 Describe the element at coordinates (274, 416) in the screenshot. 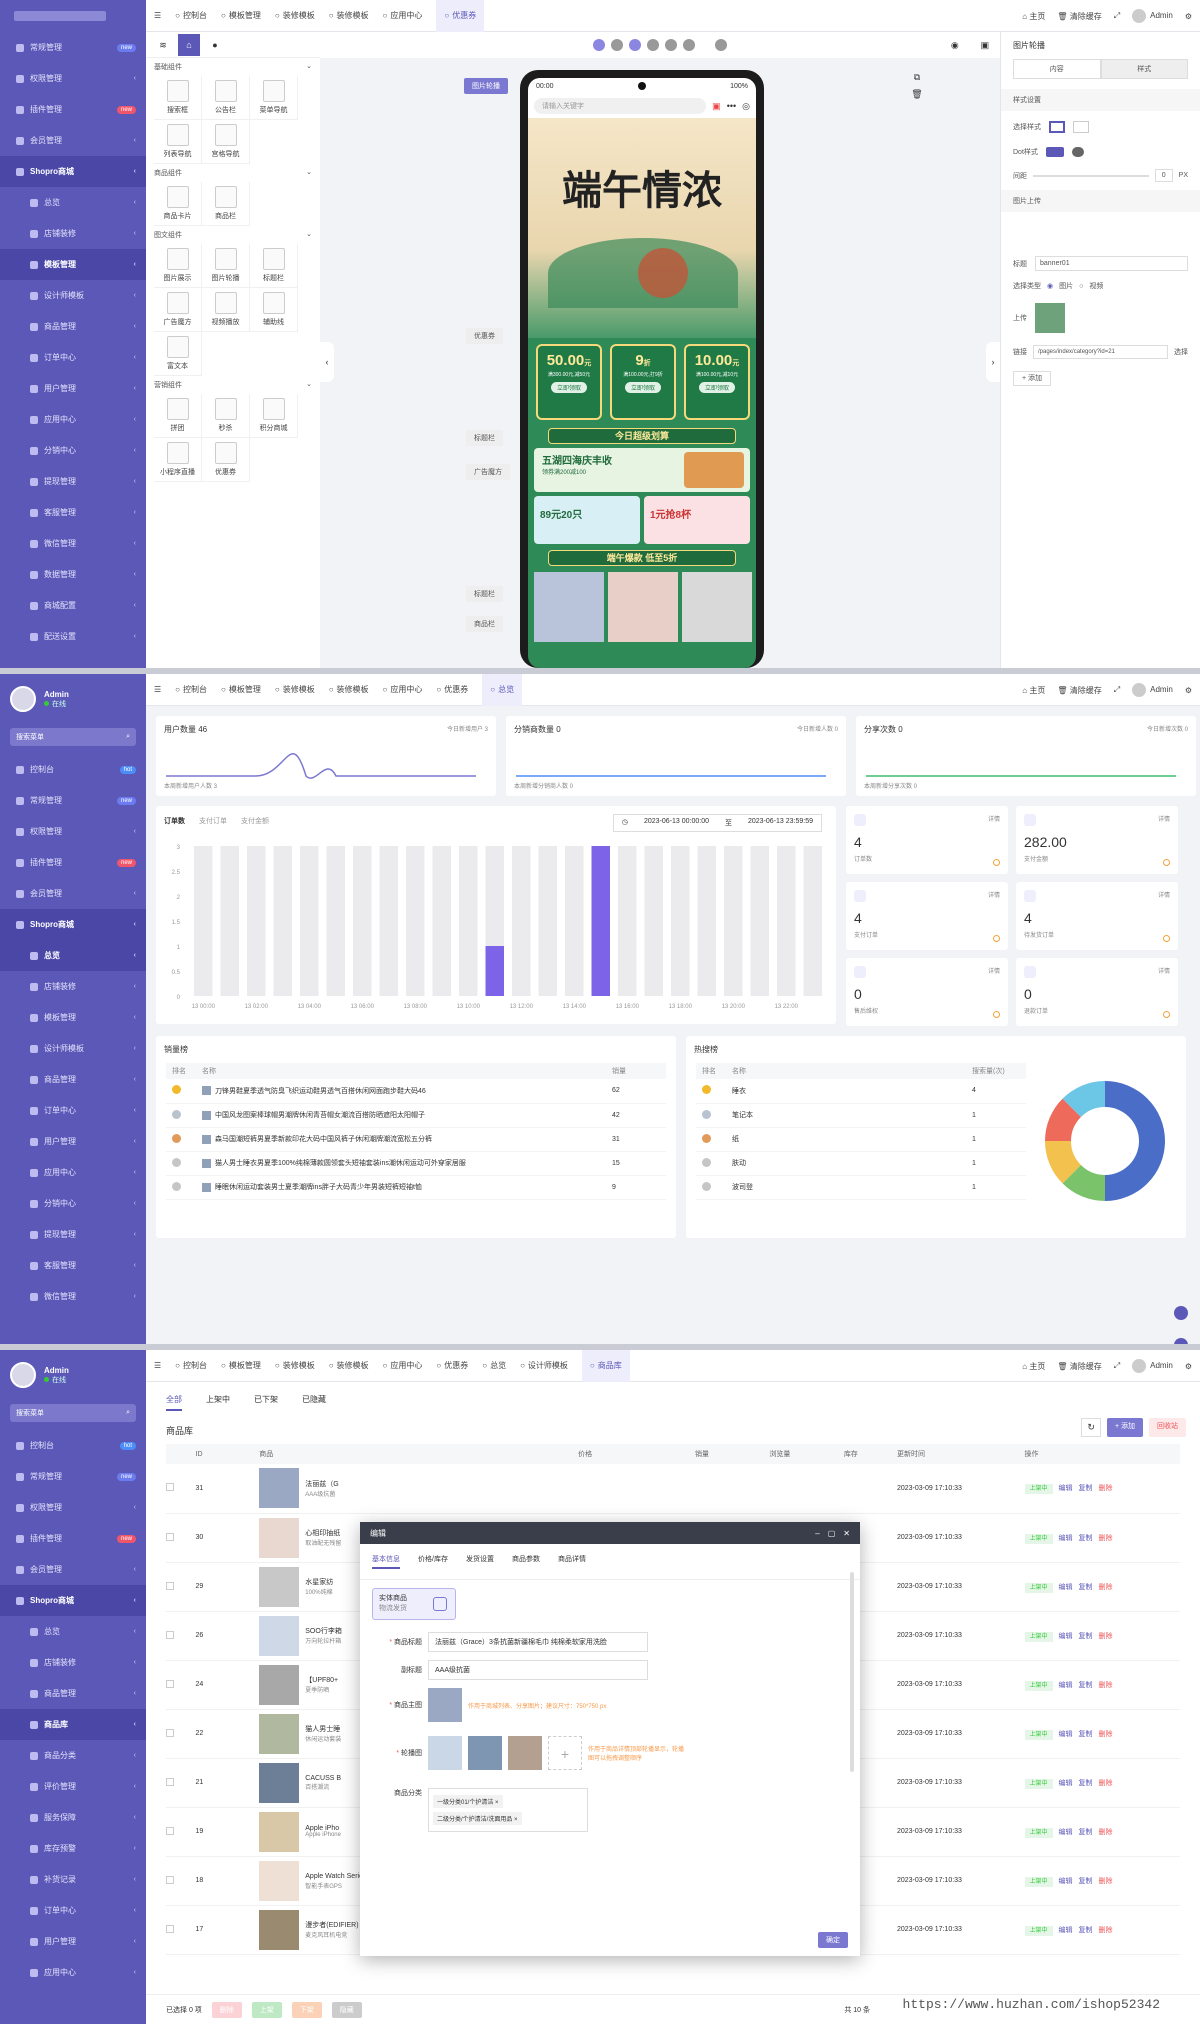

I see `component-item: 积分商城` at that location.